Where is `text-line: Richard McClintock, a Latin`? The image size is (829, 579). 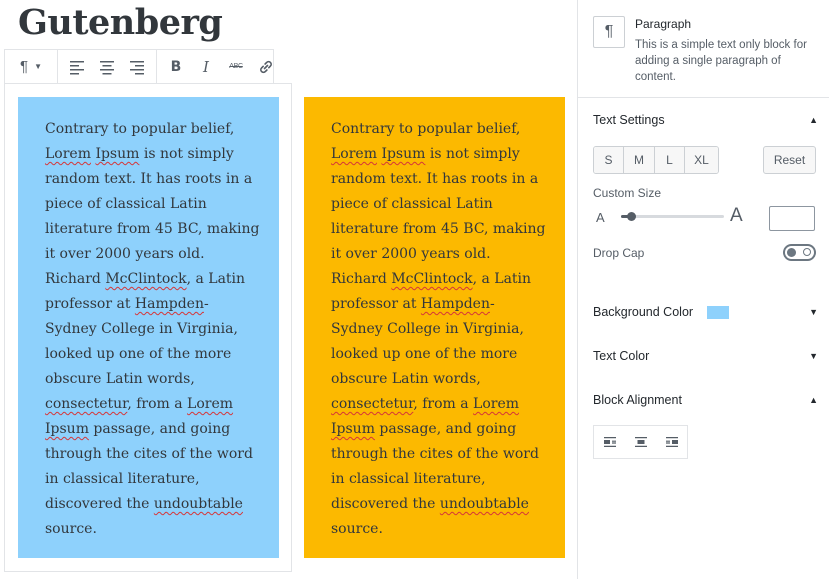
text-line: Richard McClintock, a Latin is located at coordinates (148, 279).